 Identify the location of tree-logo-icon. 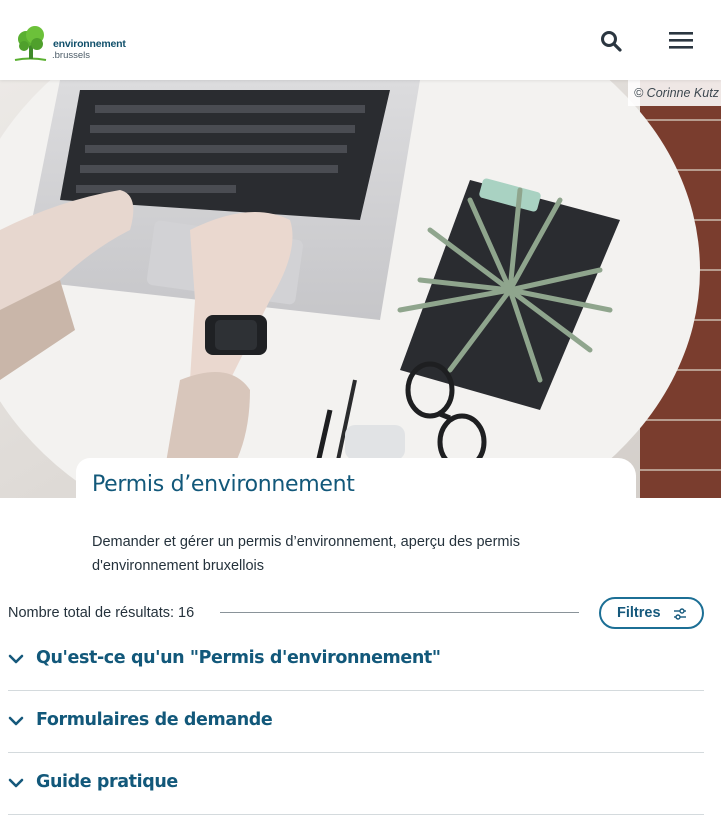
(30, 43).